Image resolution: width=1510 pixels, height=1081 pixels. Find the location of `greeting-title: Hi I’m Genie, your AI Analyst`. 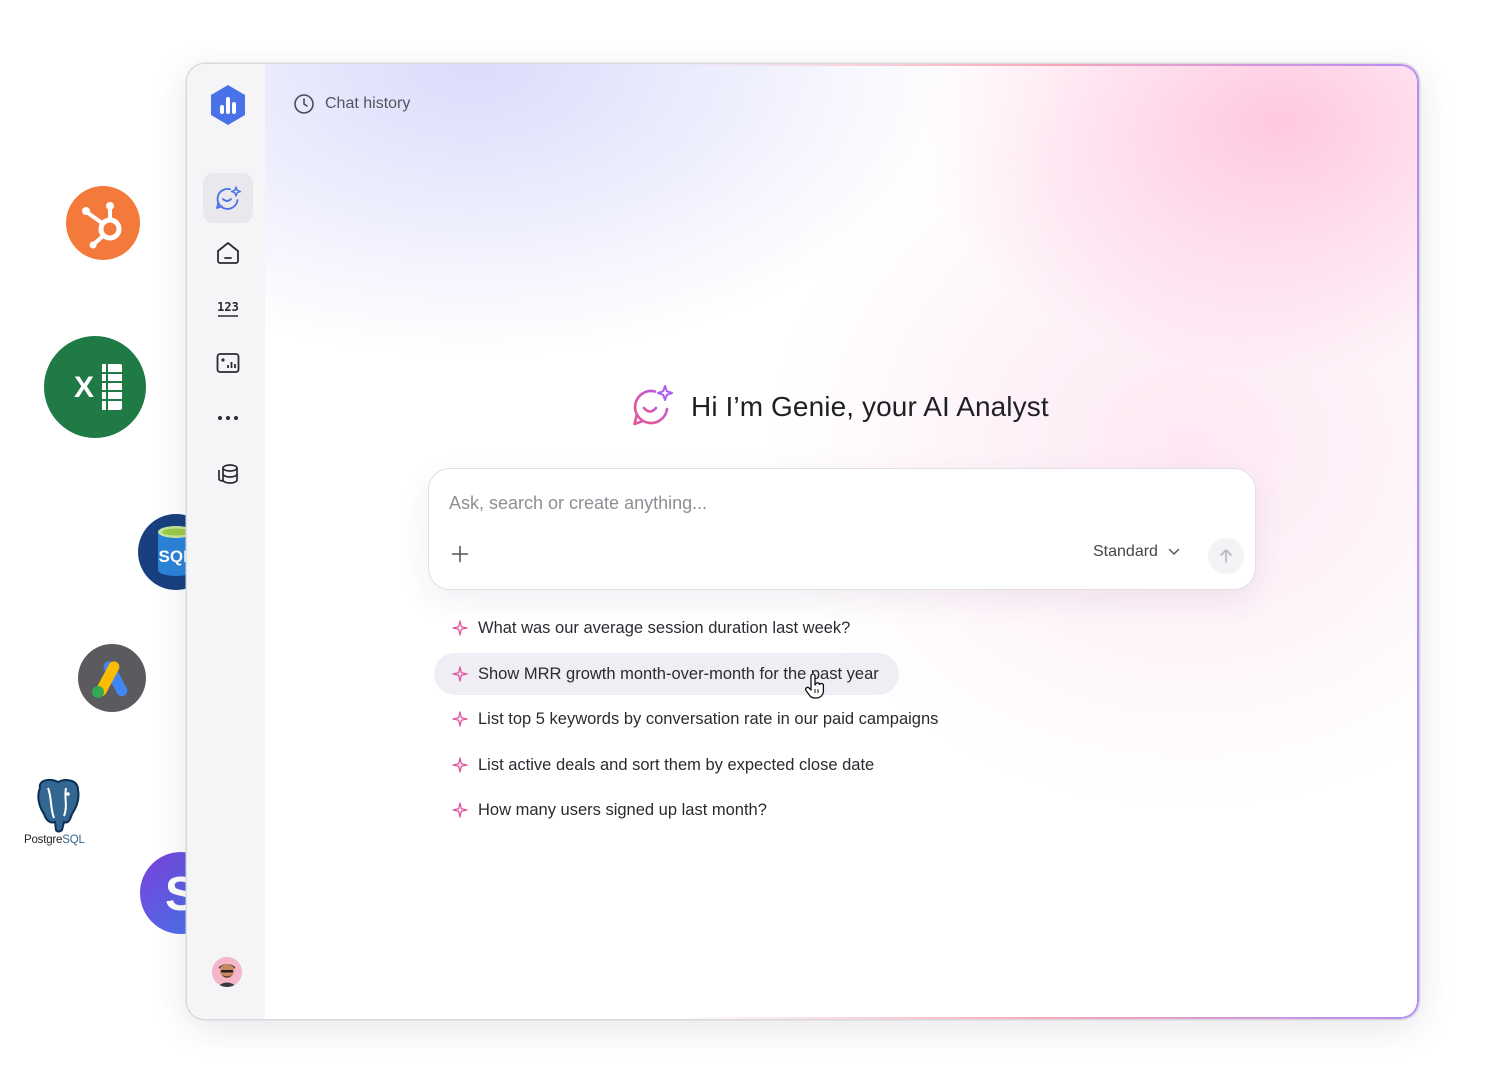

greeting-title: Hi I’m Genie, your AI Analyst is located at coordinates (870, 406).